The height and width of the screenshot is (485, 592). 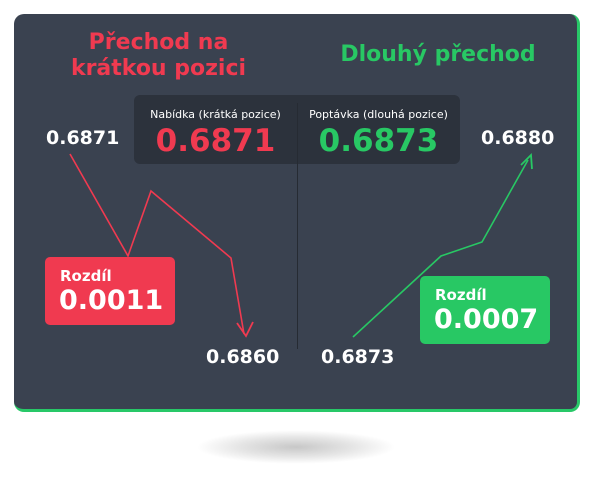 I want to click on short-path-arrowhead, so click(x=245, y=329).